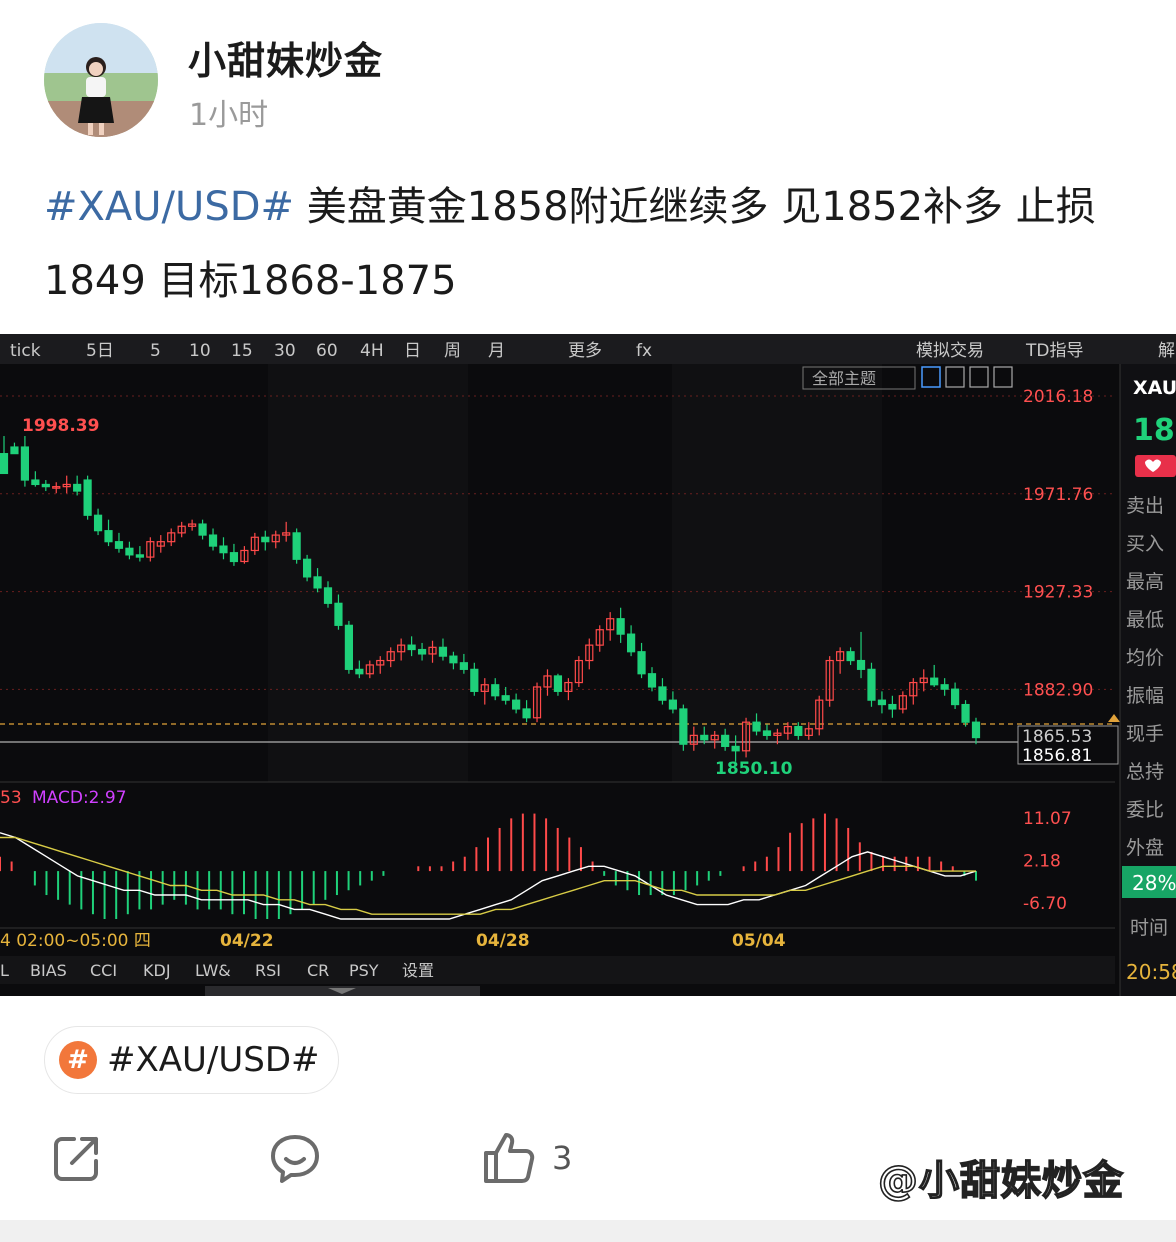 The image size is (1176, 1242). What do you see at coordinates (101, 80) in the screenshot?
I see `author-avatar` at bounding box center [101, 80].